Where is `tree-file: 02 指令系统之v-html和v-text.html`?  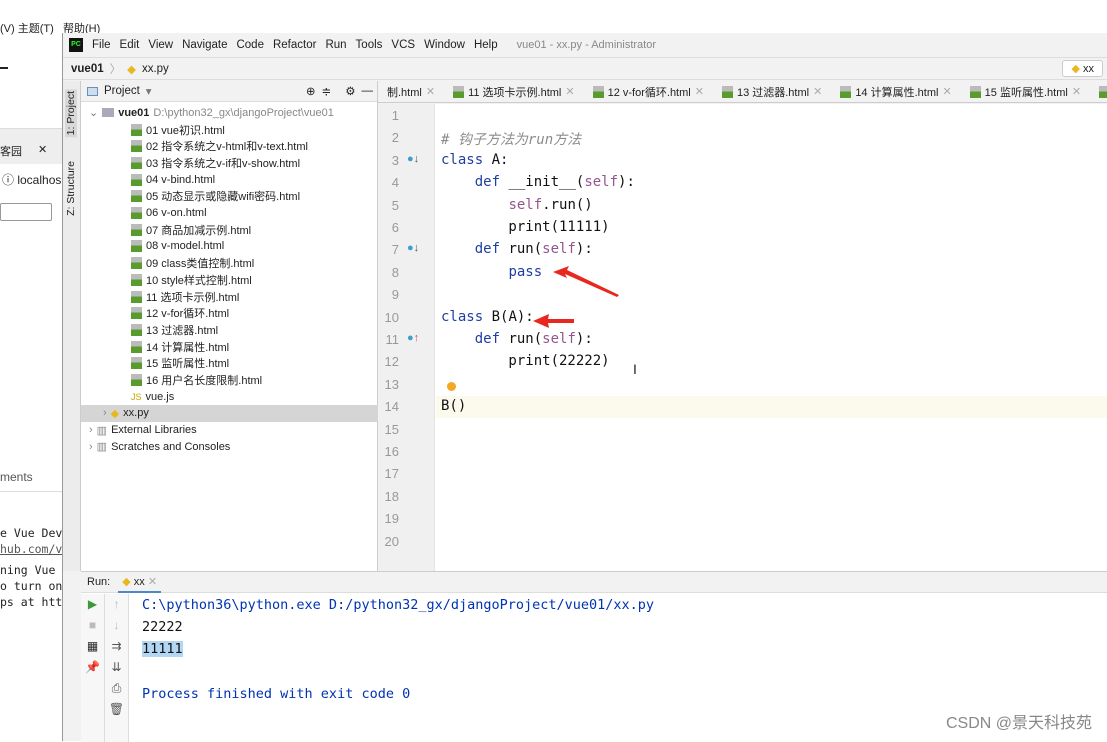
tree-file: 02 指令系统之v-html和v-text.html is located at coordinates (229, 146).